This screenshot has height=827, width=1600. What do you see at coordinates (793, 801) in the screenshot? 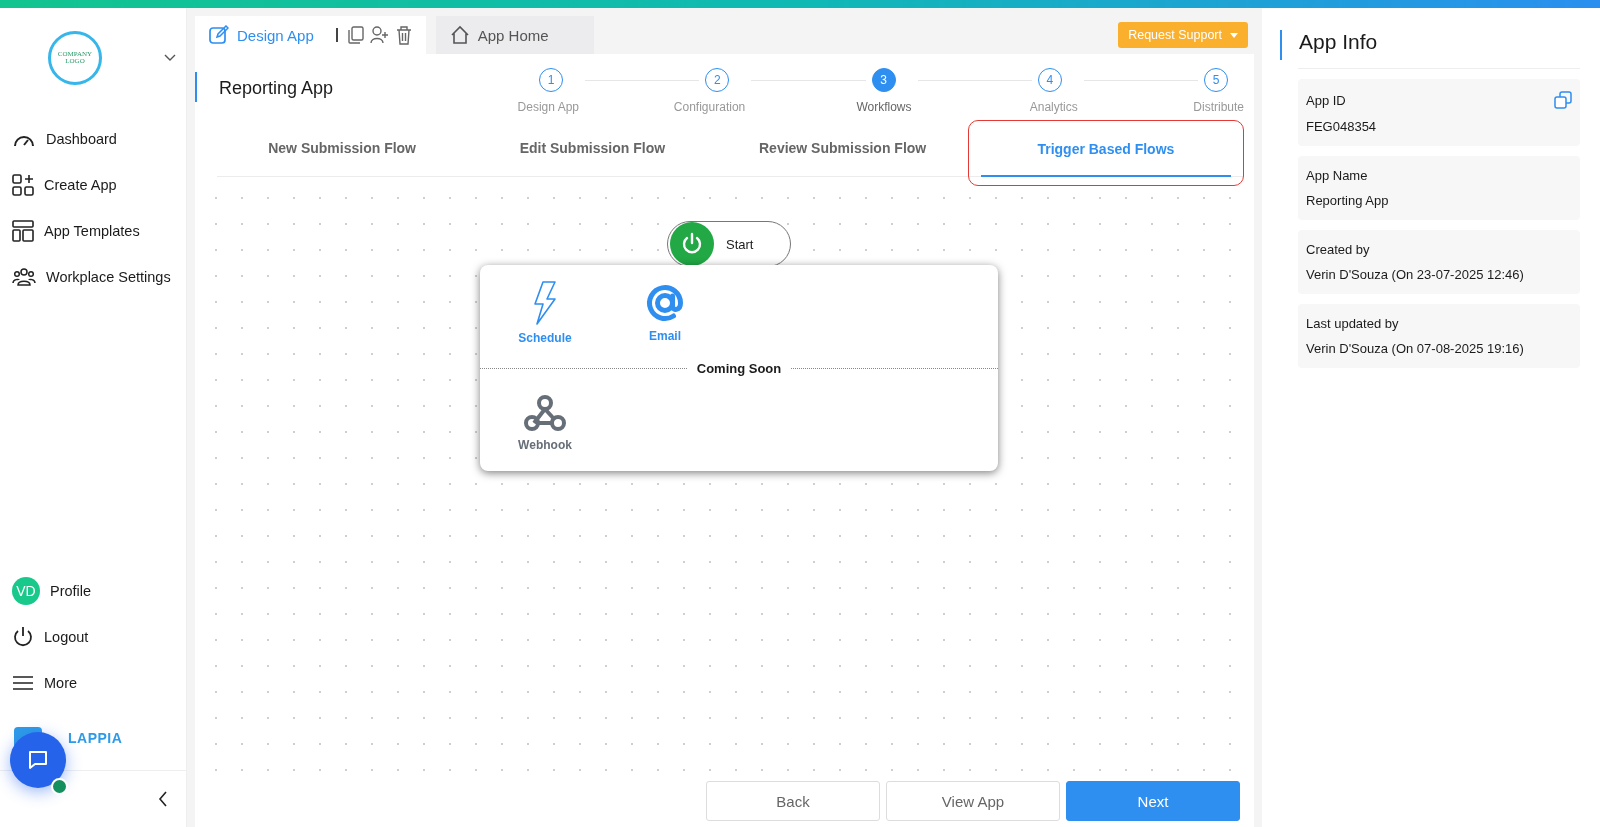
I see `footer-button: Back` at bounding box center [793, 801].